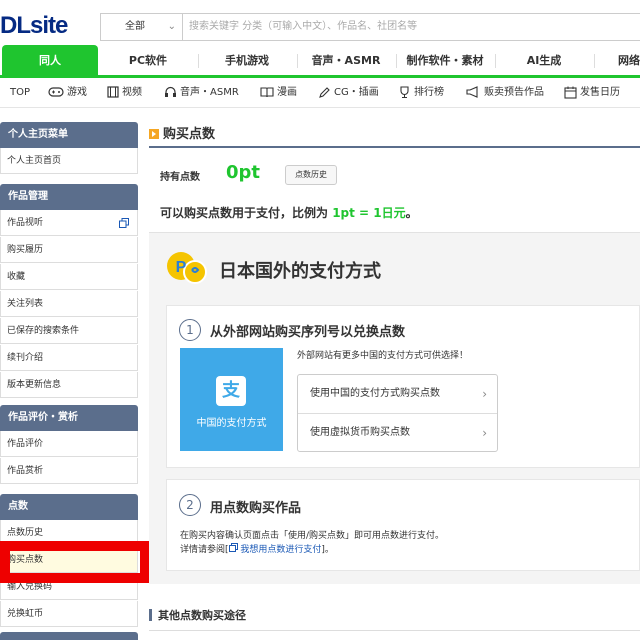 The height and width of the screenshot is (640, 640). I want to click on subnav-manga-label: 漫画, so click(287, 92).